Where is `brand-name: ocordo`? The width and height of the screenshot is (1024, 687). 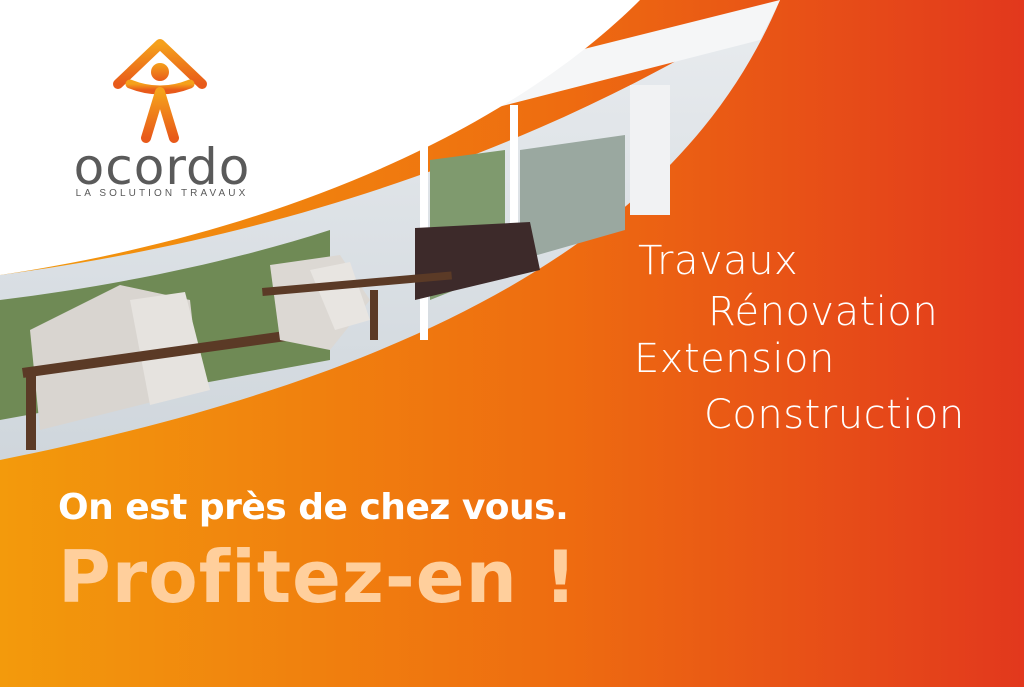
brand-name: ocordo is located at coordinates (162, 167).